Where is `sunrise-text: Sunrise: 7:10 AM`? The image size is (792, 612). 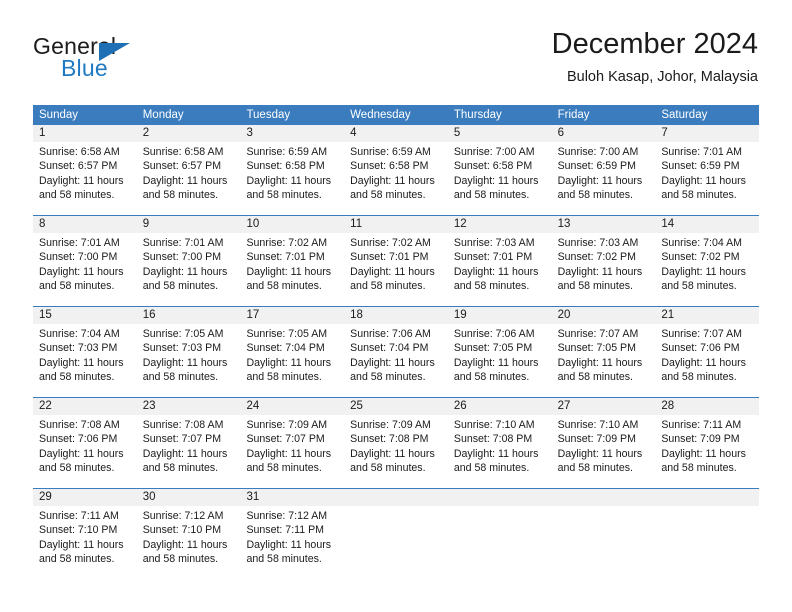 sunrise-text: Sunrise: 7:10 AM is located at coordinates (598, 425).